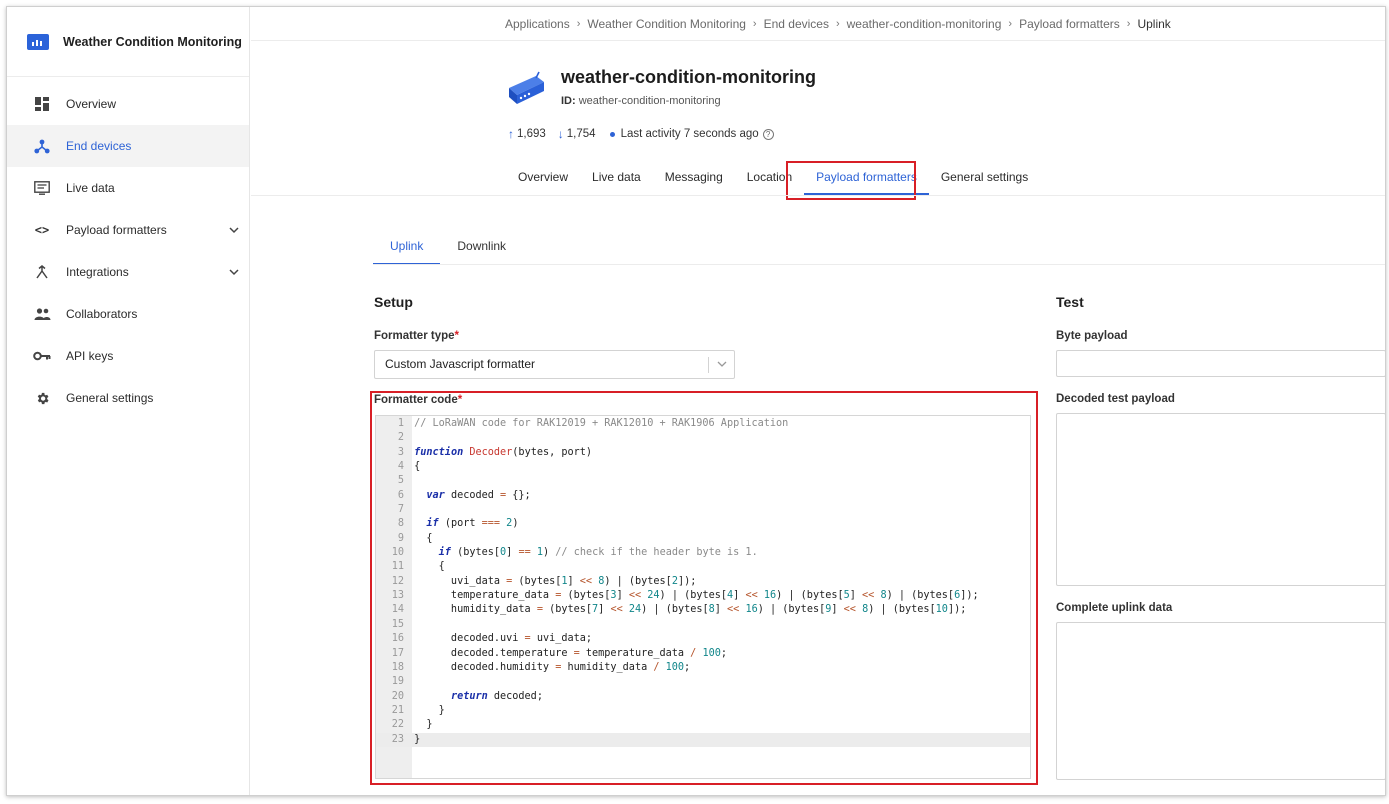 The image size is (1389, 804). Describe the element at coordinates (42, 146) in the screenshot. I see `devices-icon` at that location.